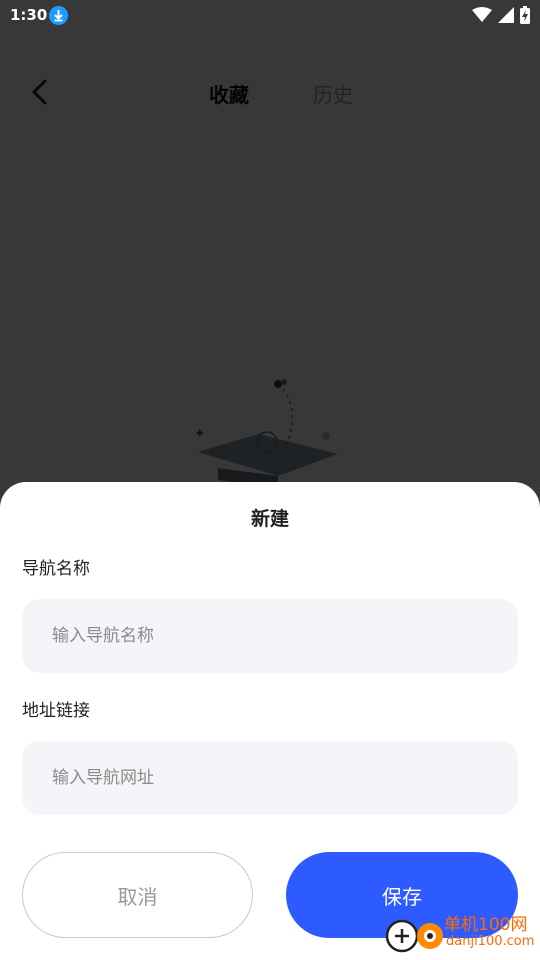 The image size is (540, 960). I want to click on name-label: 导航名称, so click(56, 569).